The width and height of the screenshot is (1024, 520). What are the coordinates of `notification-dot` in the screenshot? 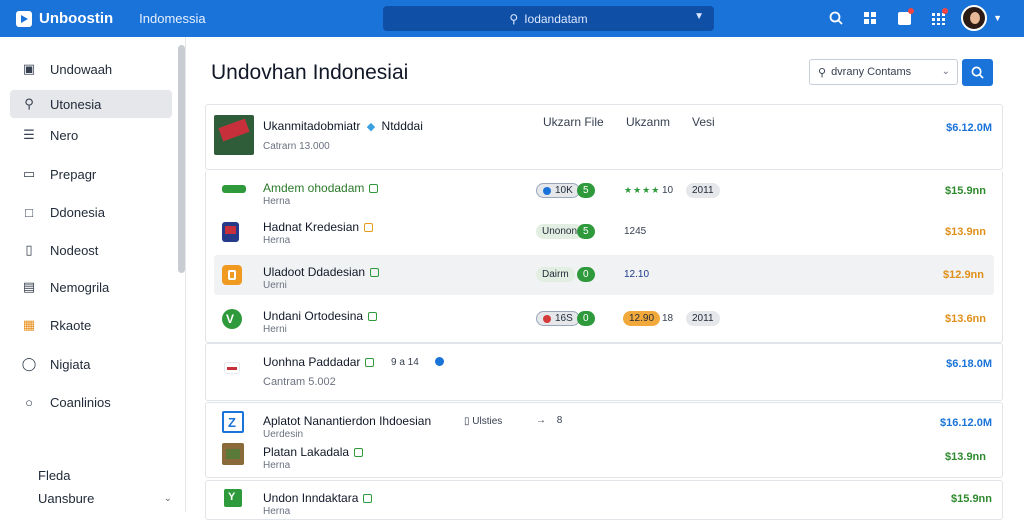 It's located at (911, 11).